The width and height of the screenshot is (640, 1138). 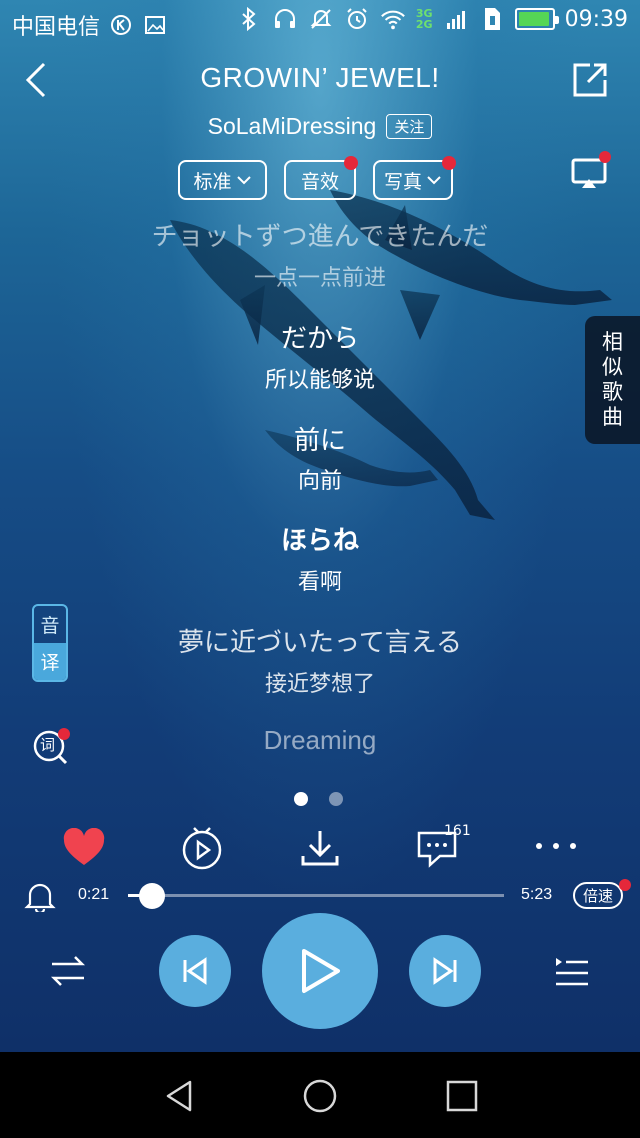 I want to click on similar-songs-char: 曲, so click(x=612, y=417).